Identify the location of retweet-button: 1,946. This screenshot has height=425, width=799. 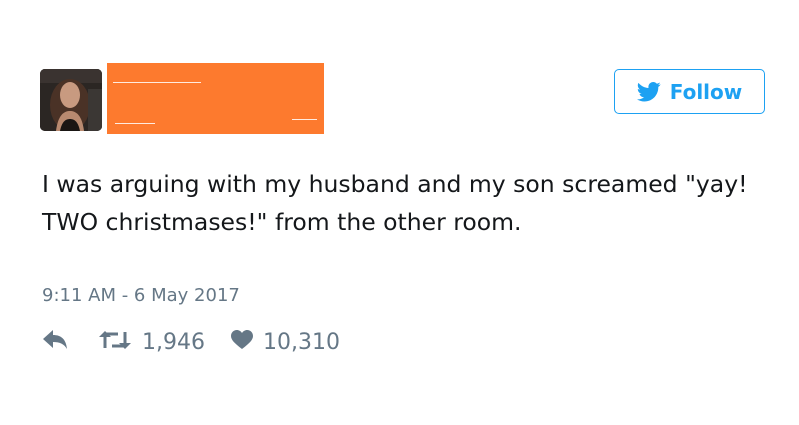
(151, 342).